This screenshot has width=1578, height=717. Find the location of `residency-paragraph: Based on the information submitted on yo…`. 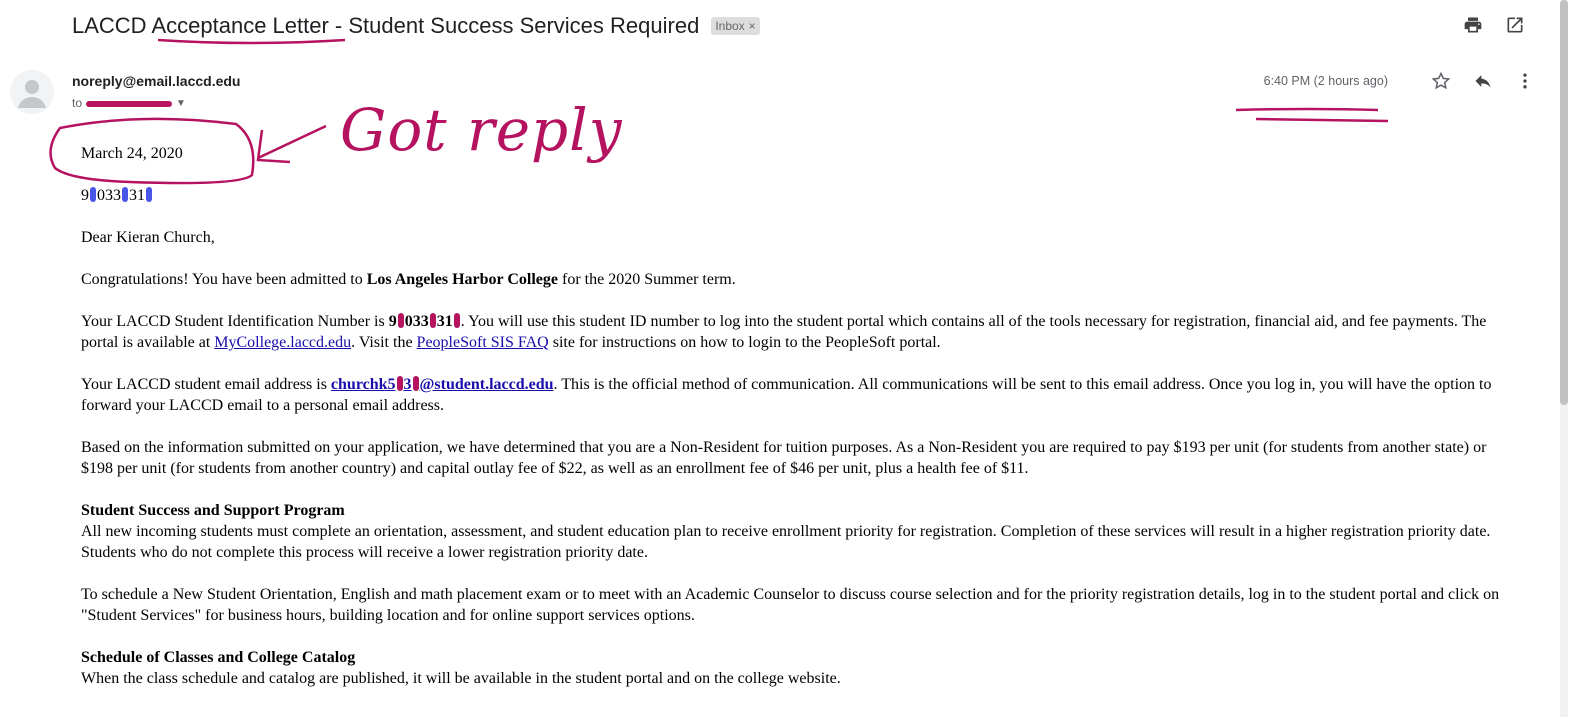

residency-paragraph: Based on the information submitted on yo… is located at coordinates (784, 458).